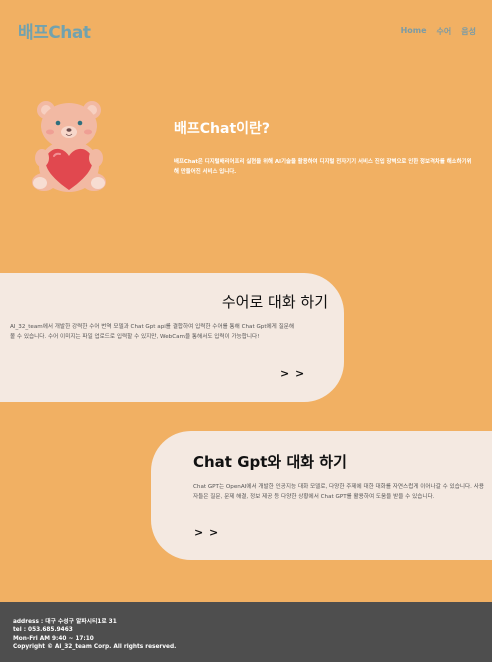 The image size is (492, 662). I want to click on bear-heart-illustration, so click(69, 146).